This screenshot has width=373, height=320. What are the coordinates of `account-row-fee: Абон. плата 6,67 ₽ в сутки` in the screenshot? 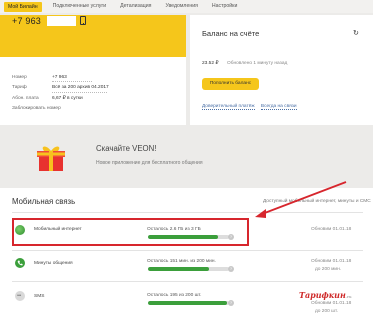 It's located at (47, 98).